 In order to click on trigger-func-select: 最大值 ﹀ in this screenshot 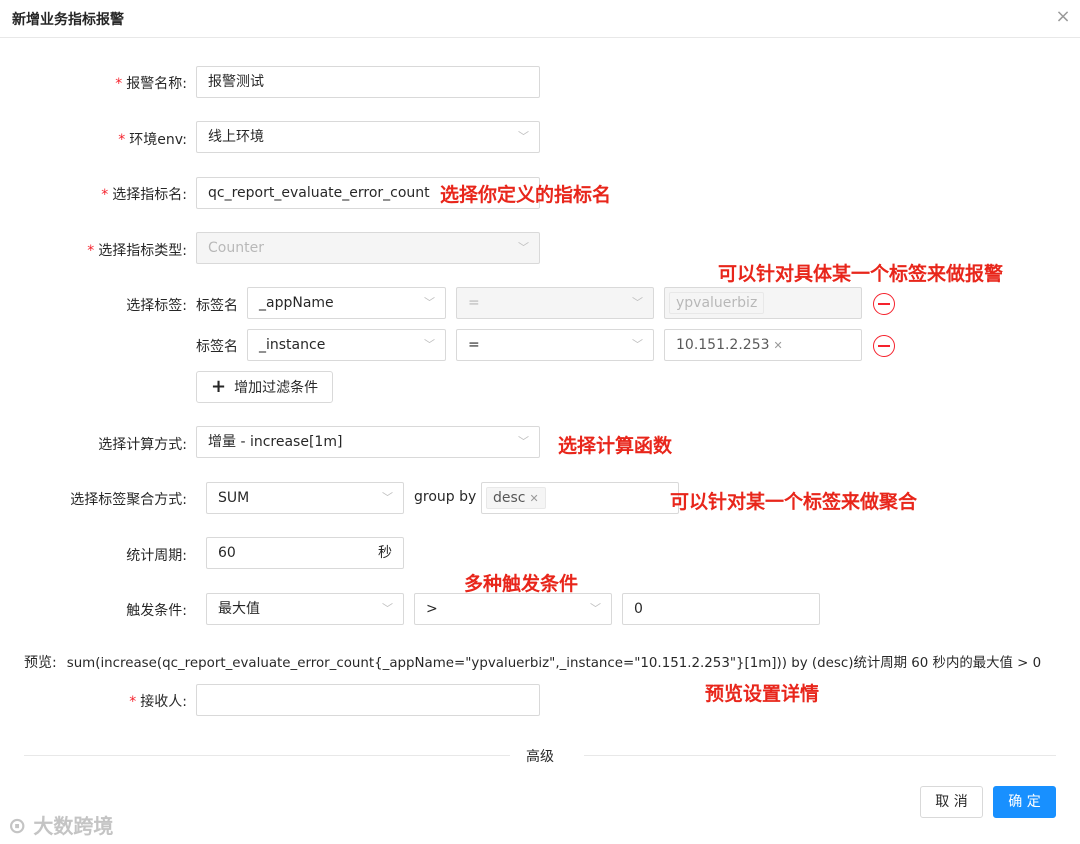, I will do `click(305, 609)`.